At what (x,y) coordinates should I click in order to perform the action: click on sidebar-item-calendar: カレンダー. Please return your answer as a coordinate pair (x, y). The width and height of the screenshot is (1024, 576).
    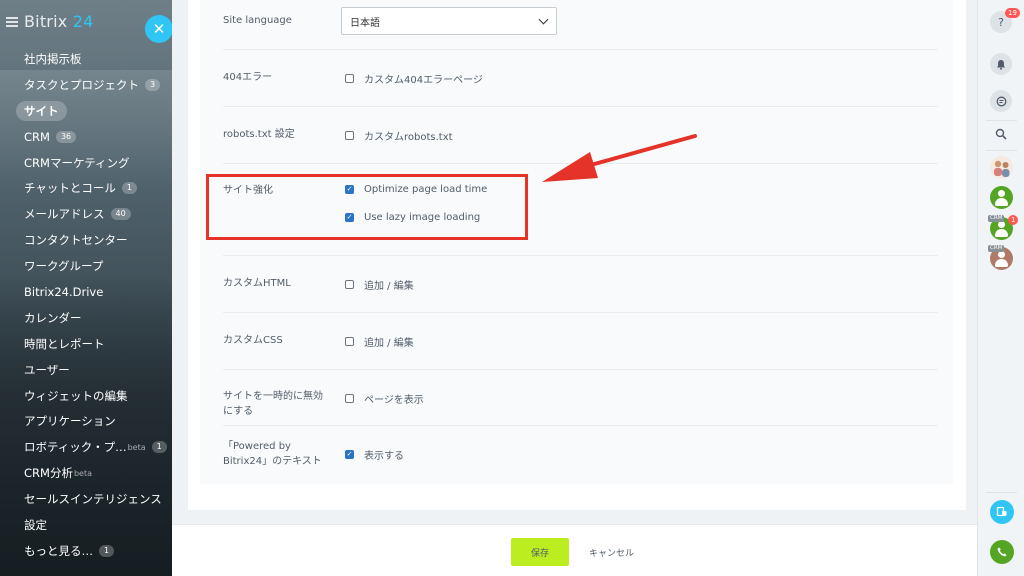
    Looking at the image, I should click on (86, 318).